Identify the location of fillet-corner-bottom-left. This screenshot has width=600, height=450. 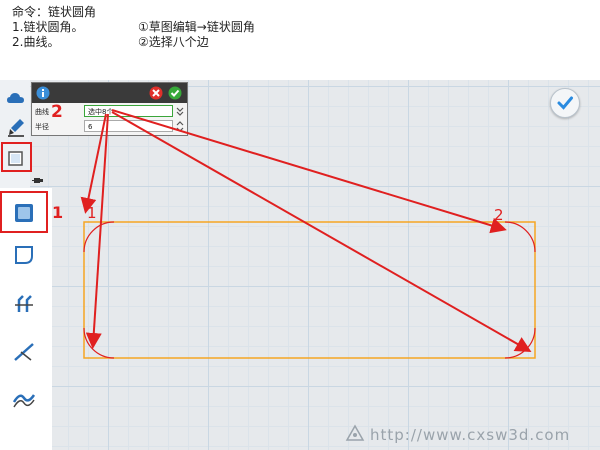
(99, 343).